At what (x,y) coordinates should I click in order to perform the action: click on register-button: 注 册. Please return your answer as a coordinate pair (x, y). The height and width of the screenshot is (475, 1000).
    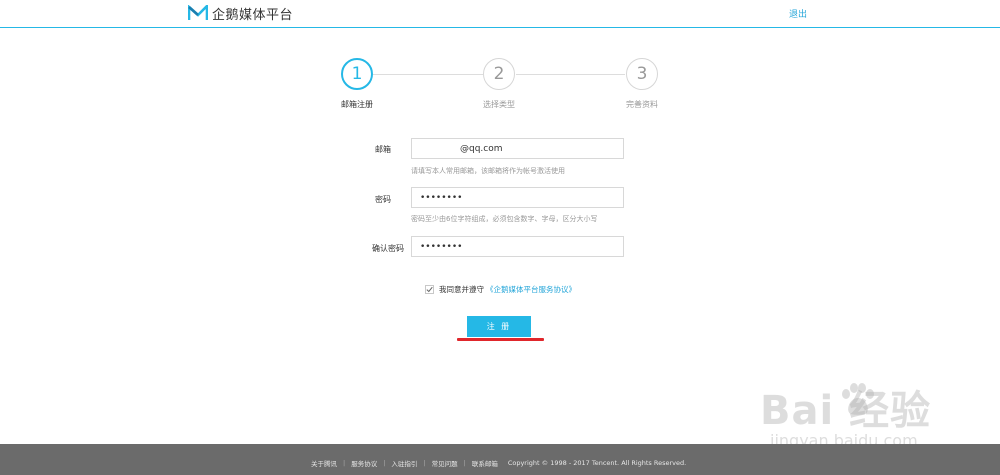
    Looking at the image, I should click on (499, 326).